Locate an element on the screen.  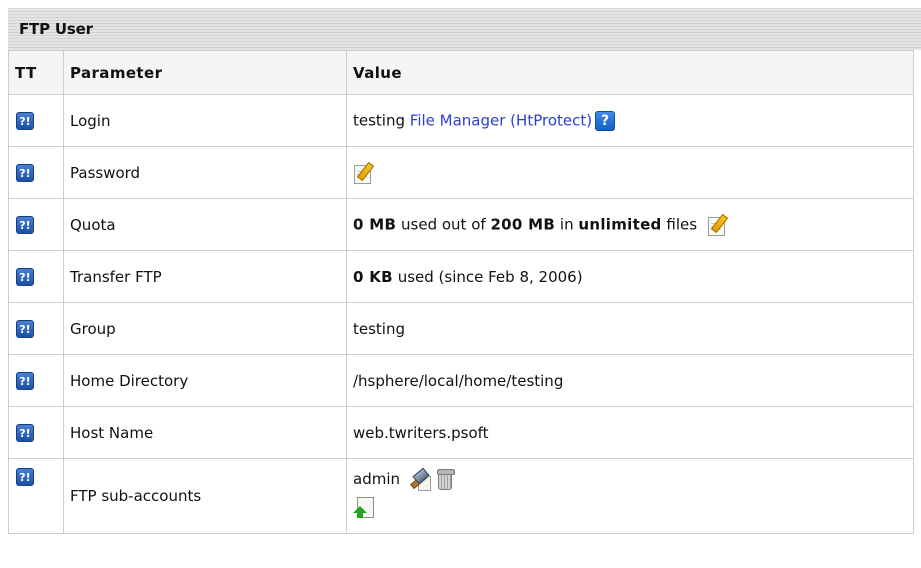
quota-used: 0 MB is located at coordinates (375, 224).